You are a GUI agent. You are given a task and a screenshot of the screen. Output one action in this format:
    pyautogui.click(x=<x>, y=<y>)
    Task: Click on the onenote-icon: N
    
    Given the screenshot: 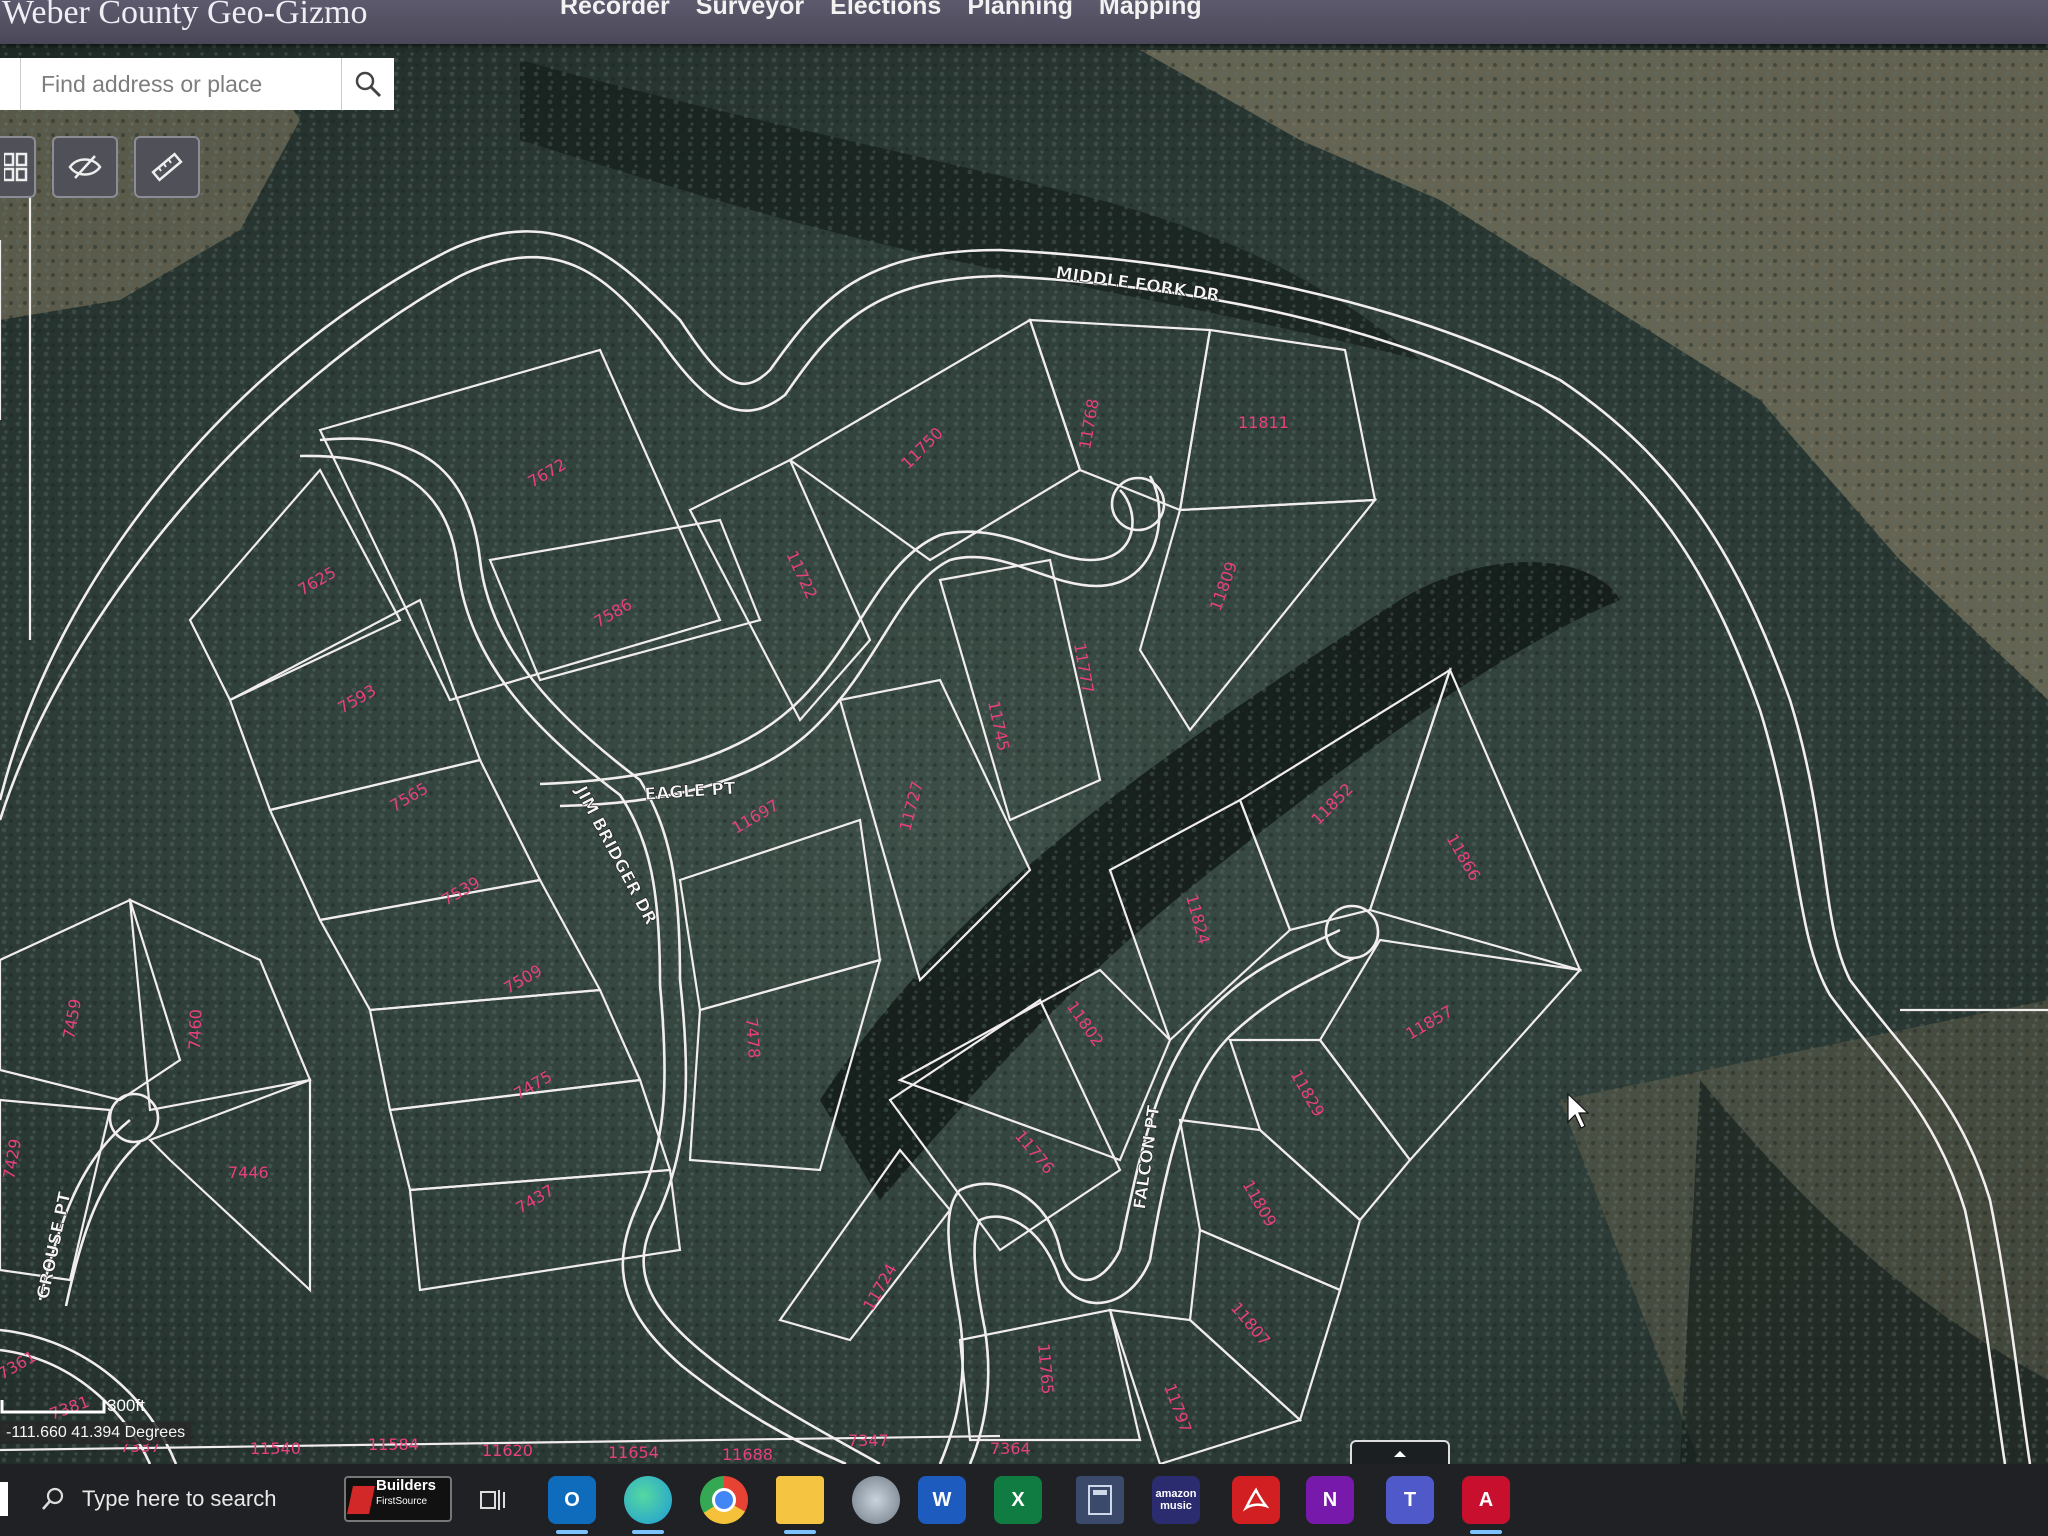 What is the action you would take?
    pyautogui.click(x=1330, y=1500)
    